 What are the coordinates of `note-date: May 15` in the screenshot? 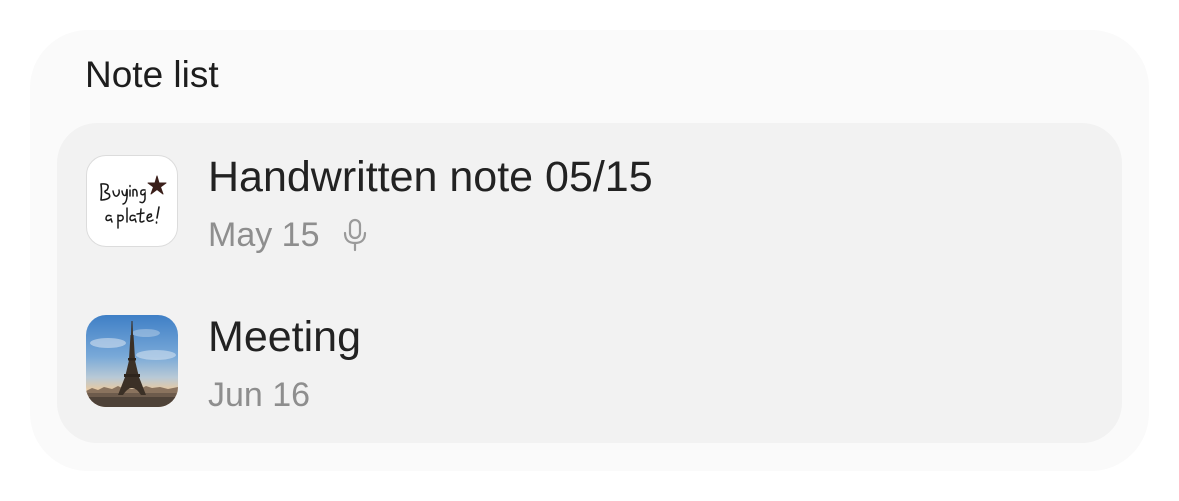 It's located at (264, 235).